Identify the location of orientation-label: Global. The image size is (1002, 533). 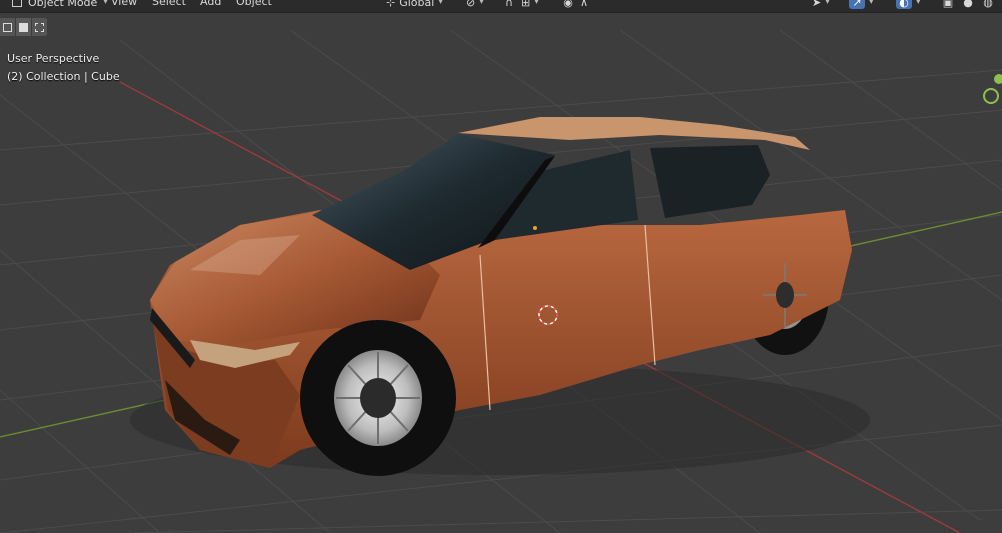
(417, 4).